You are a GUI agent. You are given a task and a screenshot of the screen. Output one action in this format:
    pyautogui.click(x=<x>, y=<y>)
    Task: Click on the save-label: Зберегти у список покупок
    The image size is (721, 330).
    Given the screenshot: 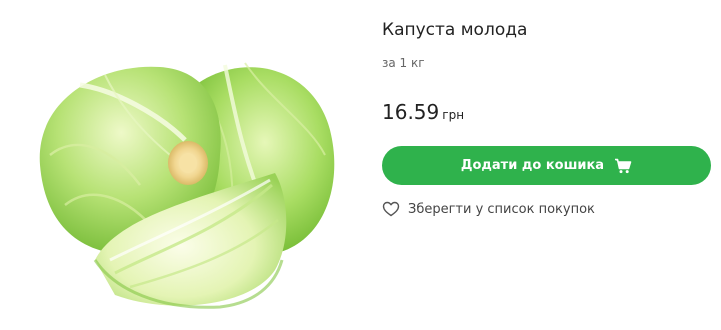 What is the action you would take?
    pyautogui.click(x=501, y=209)
    